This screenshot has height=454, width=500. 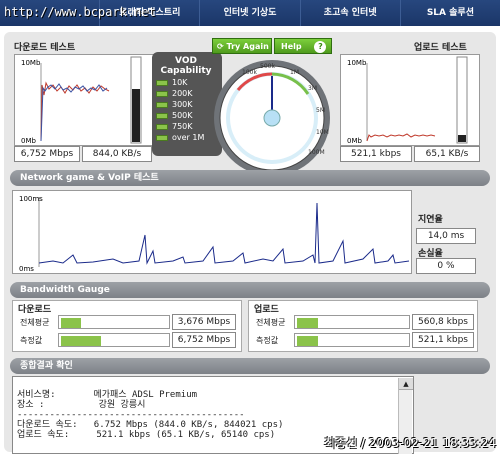 What do you see at coordinates (267, 340) in the screenshot?
I see `up-measured-label: 측정값` at bounding box center [267, 340].